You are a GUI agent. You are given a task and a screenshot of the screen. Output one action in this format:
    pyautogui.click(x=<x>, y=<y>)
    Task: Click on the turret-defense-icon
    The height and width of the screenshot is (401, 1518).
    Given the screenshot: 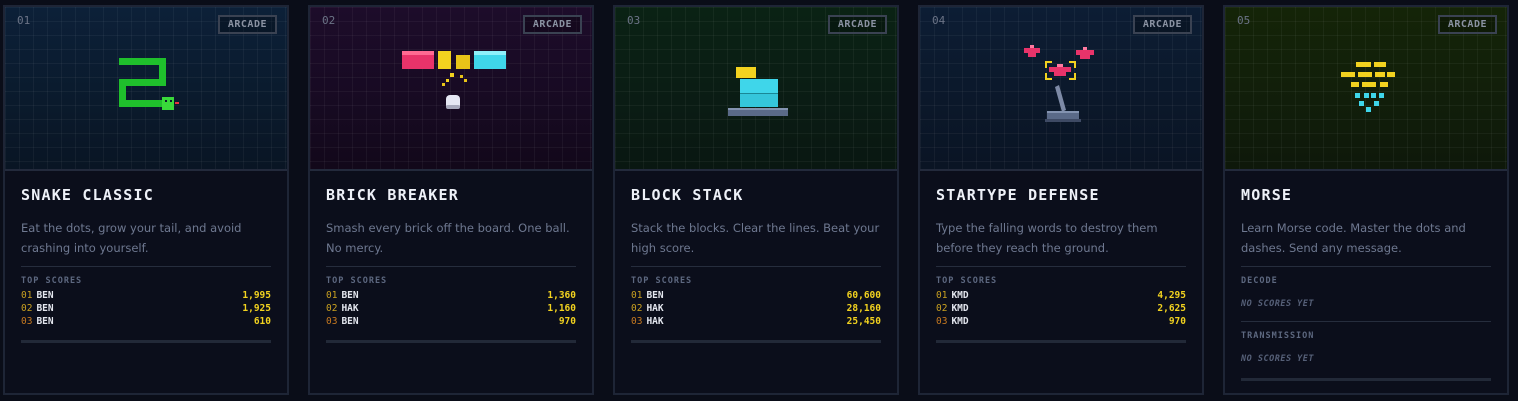 What is the action you would take?
    pyautogui.click(x=1059, y=83)
    